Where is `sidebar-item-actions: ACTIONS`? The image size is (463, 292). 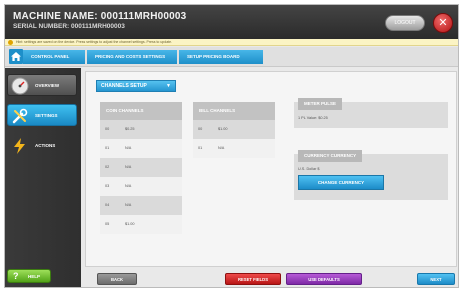 sidebar-item-actions: ACTIONS is located at coordinates (42, 145).